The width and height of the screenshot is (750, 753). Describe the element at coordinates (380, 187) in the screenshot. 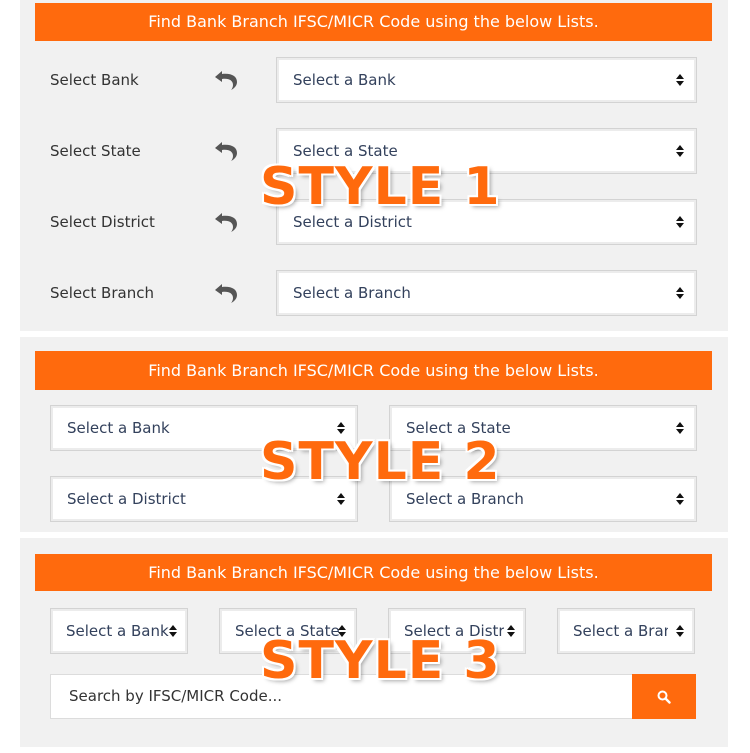

I see `style1-tag: STYLE 1` at that location.